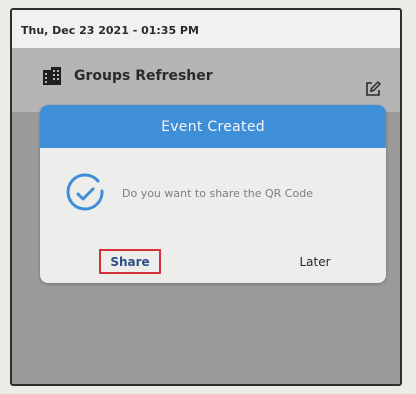 The image size is (416, 394). I want to click on dialog-header: Event Created, so click(213, 126).